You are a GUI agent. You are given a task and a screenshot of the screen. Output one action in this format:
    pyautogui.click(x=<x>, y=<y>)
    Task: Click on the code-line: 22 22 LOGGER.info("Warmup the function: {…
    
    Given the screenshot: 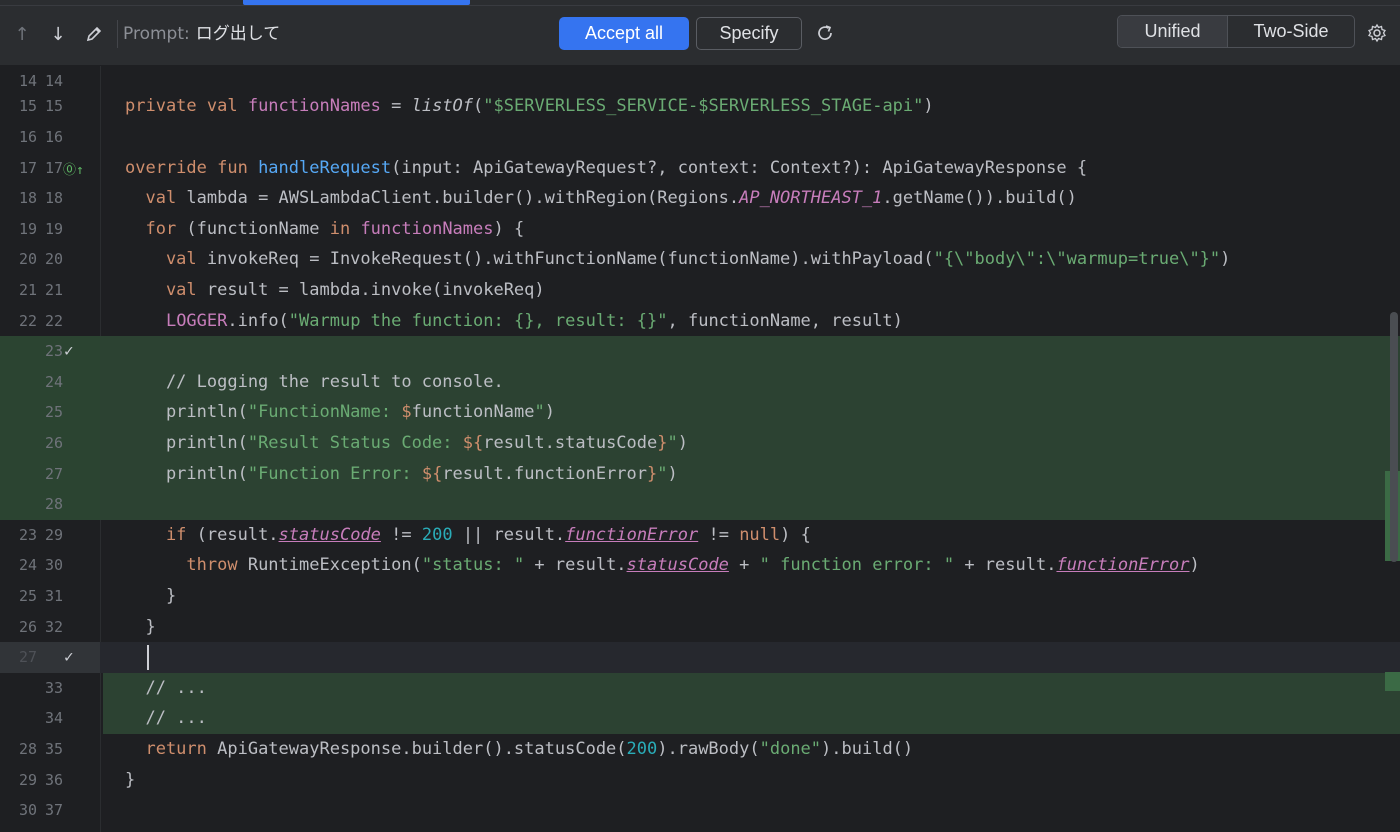 What is the action you would take?
    pyautogui.click(x=700, y=321)
    